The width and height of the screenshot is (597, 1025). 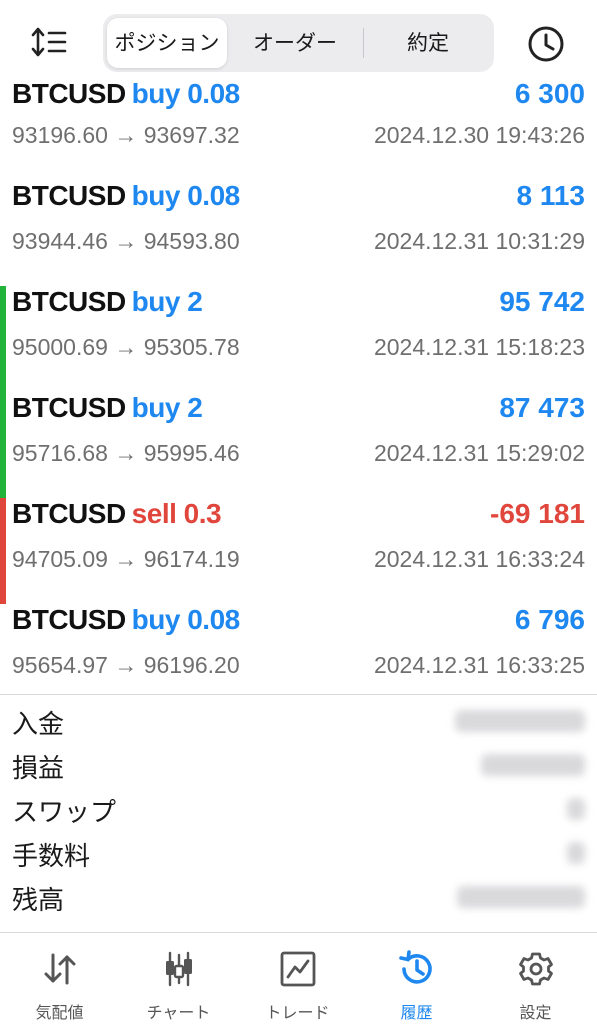 I want to click on trade-profit: 6 300, so click(x=549, y=93).